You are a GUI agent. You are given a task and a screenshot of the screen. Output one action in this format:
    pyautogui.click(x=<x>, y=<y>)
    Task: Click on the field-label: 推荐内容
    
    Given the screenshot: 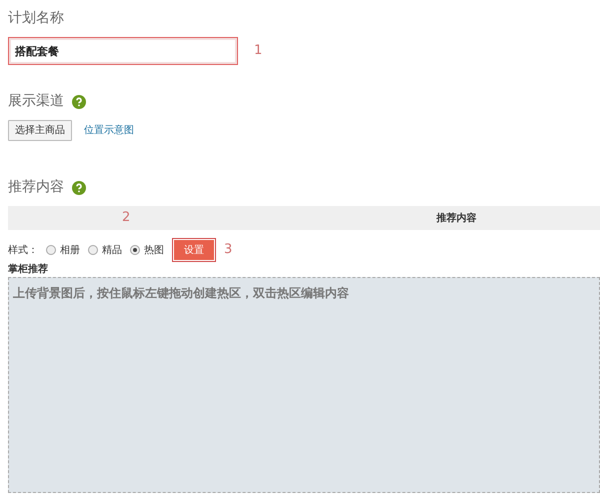 What is the action you would take?
    pyautogui.click(x=36, y=187)
    